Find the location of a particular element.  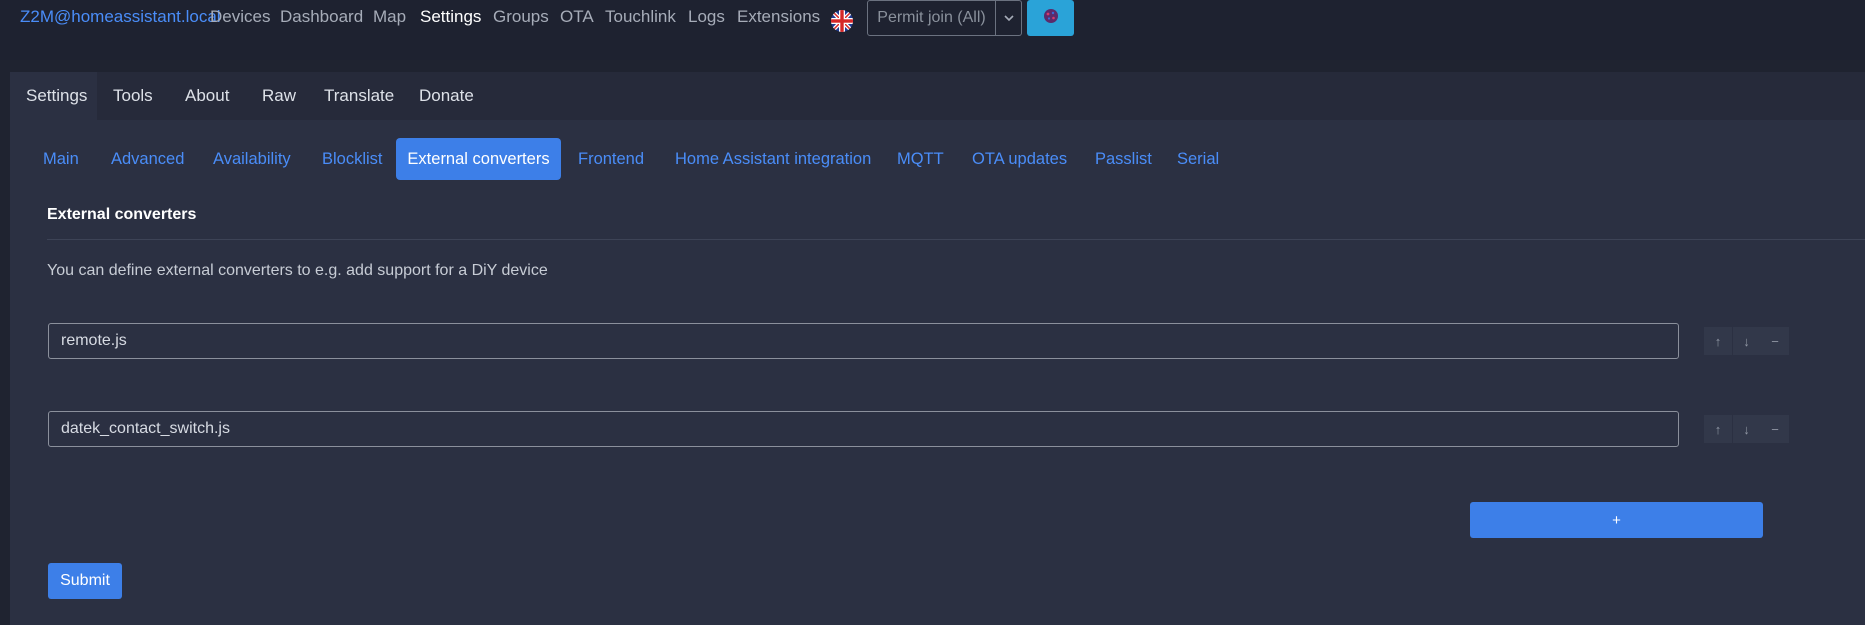

subtab-frontend: Frontend is located at coordinates (611, 159).